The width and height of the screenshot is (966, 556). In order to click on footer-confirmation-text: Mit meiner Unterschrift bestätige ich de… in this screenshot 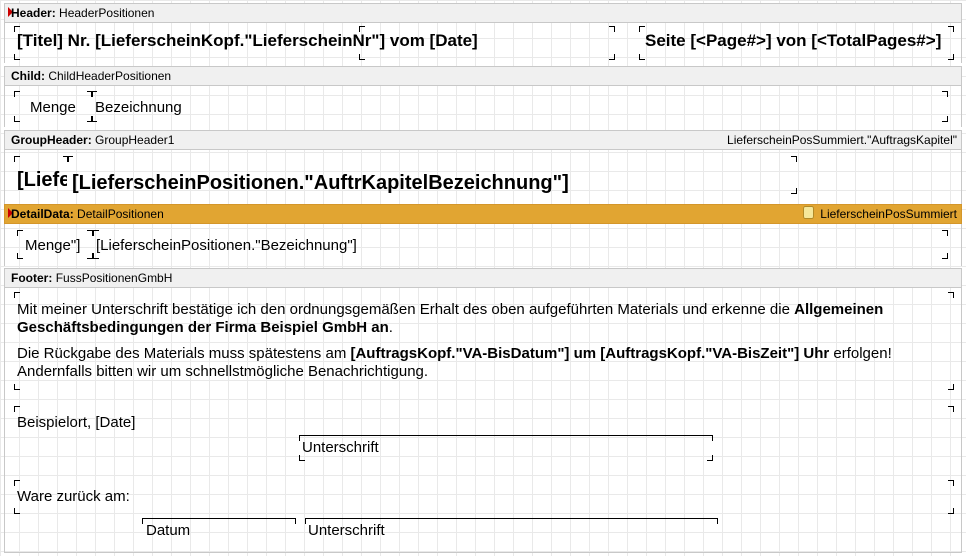, I will do `click(484, 319)`.